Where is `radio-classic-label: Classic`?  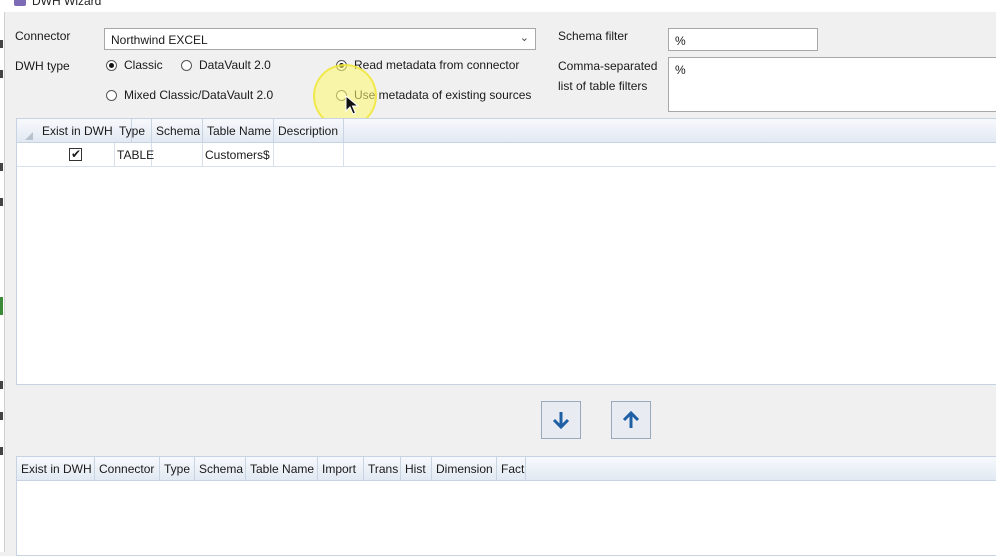 radio-classic-label: Classic is located at coordinates (143, 65).